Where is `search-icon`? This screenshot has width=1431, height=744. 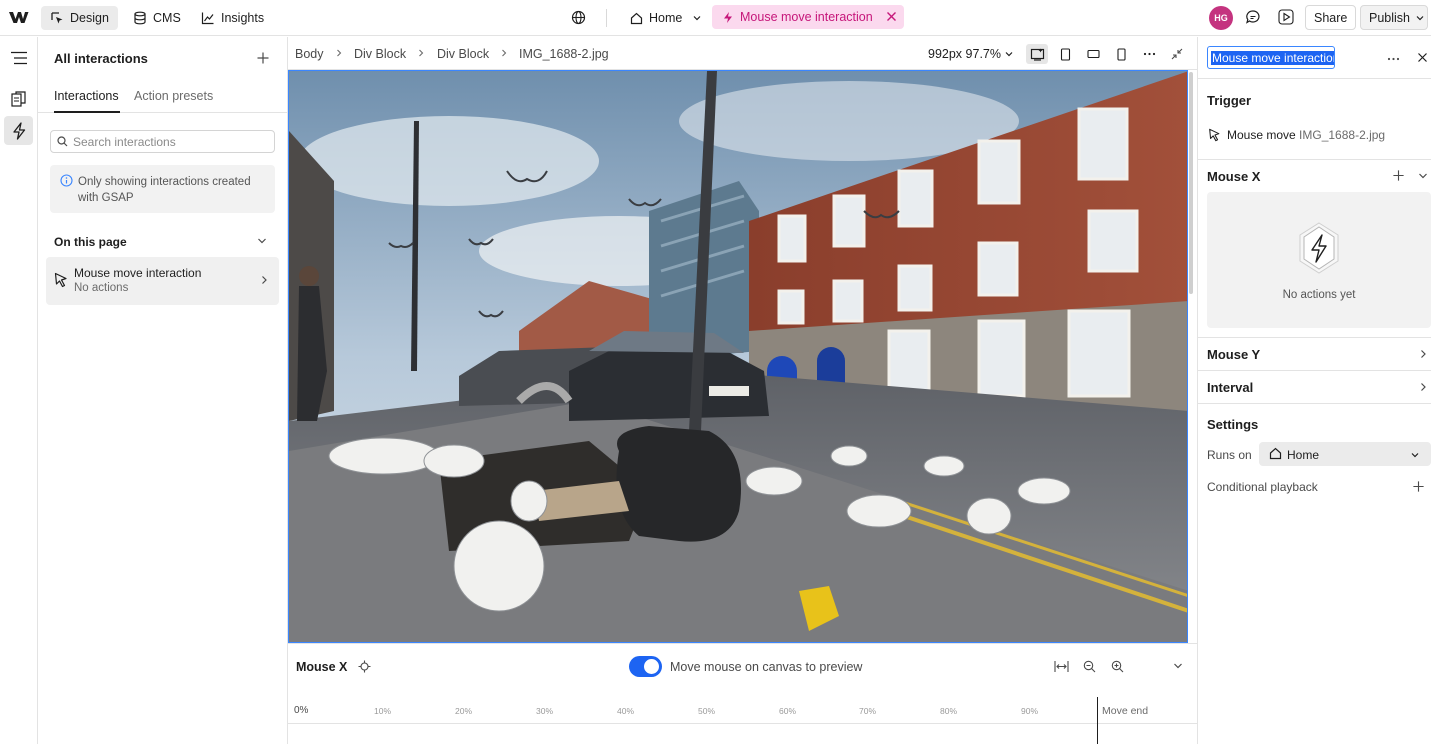 search-icon is located at coordinates (62, 141).